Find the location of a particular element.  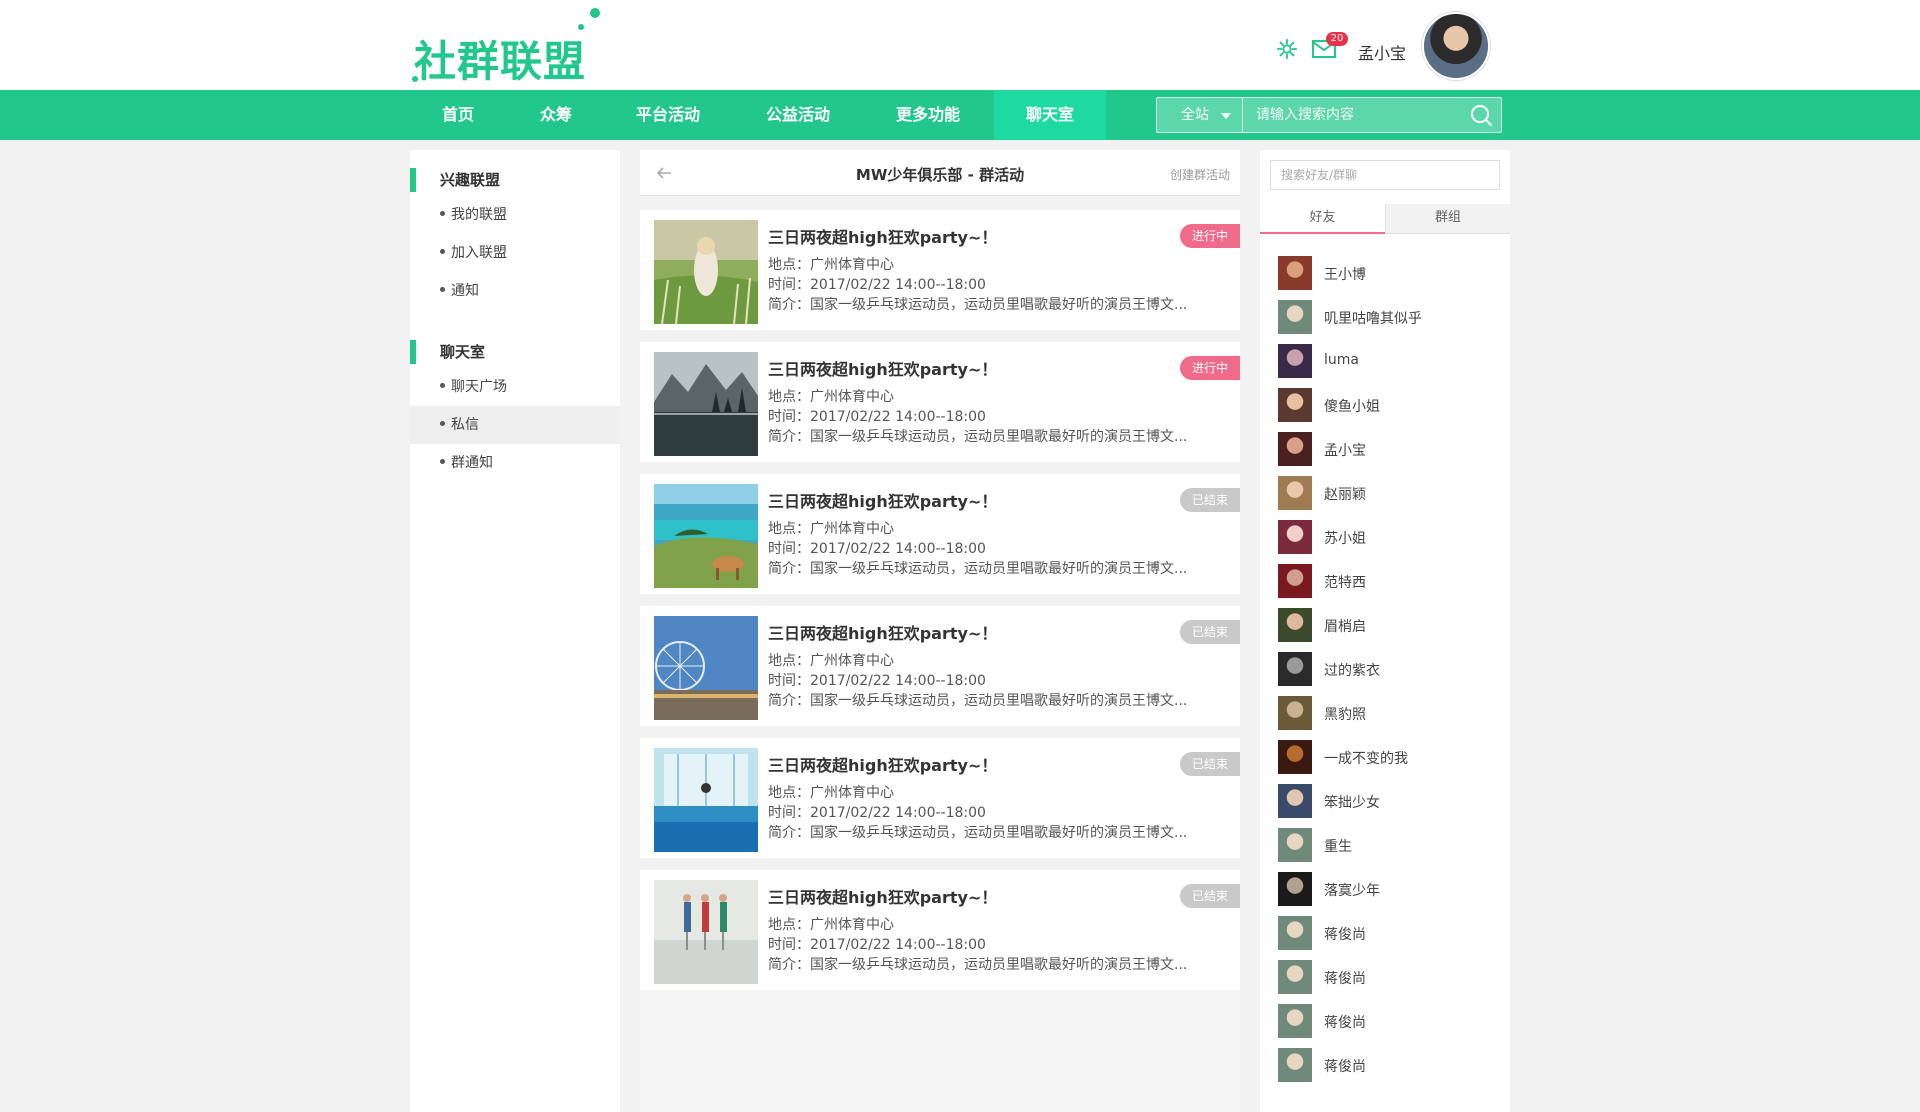

top-header: 社群联盟 20 孟小宝 is located at coordinates (960, 45).